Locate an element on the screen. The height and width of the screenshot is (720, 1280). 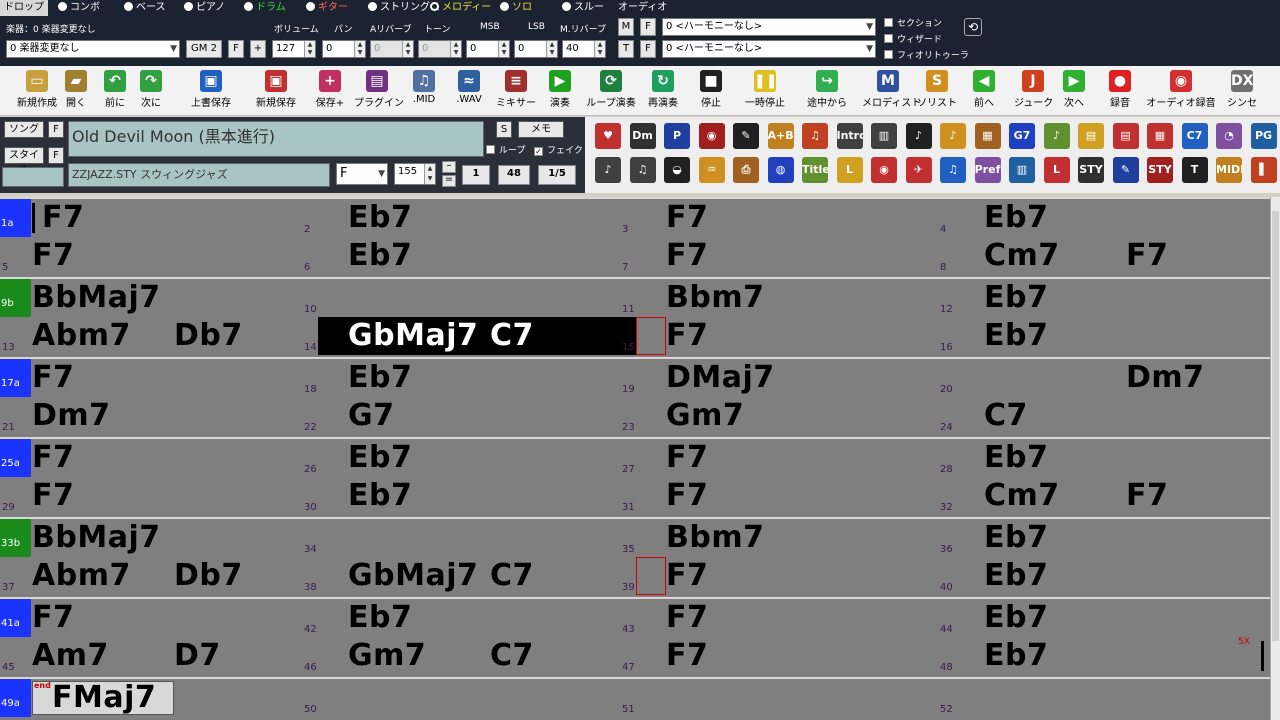
bar-cell: 49a FMaj7 end is located at coordinates (159, 698).